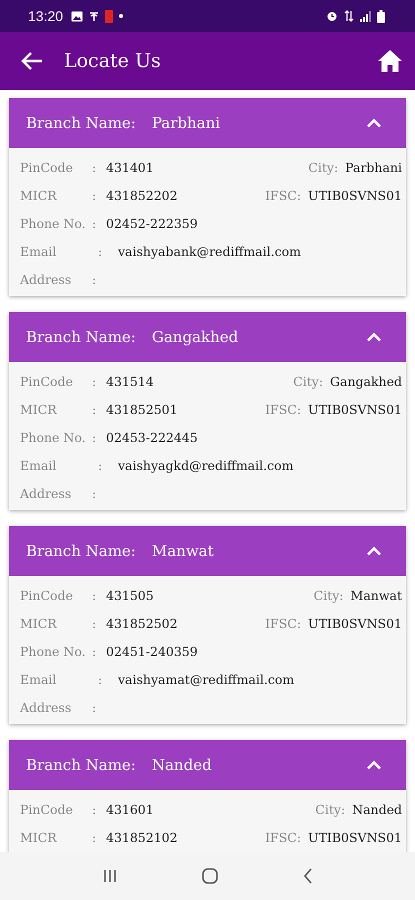 The width and height of the screenshot is (415, 900). I want to click on home-icon, so click(390, 61).